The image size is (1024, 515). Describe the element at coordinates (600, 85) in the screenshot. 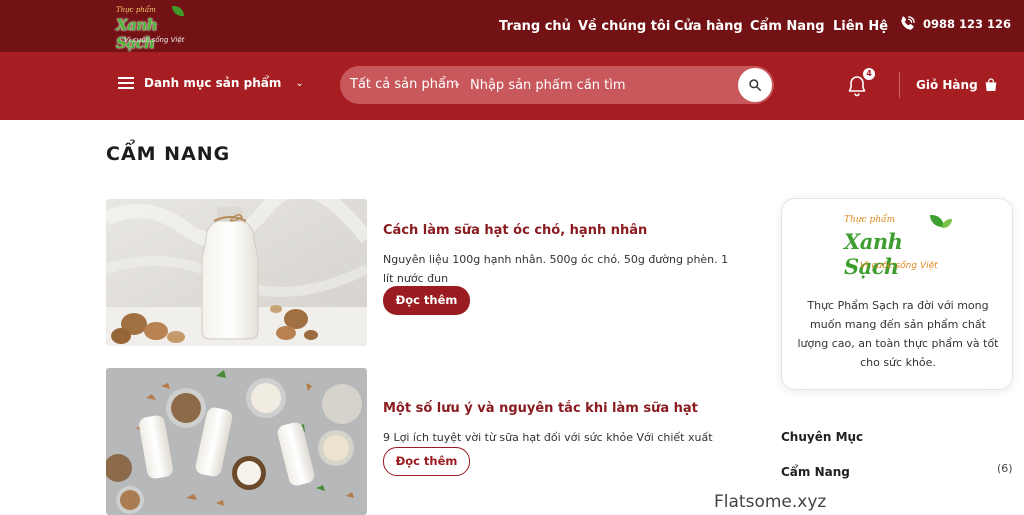

I see `search-input` at that location.